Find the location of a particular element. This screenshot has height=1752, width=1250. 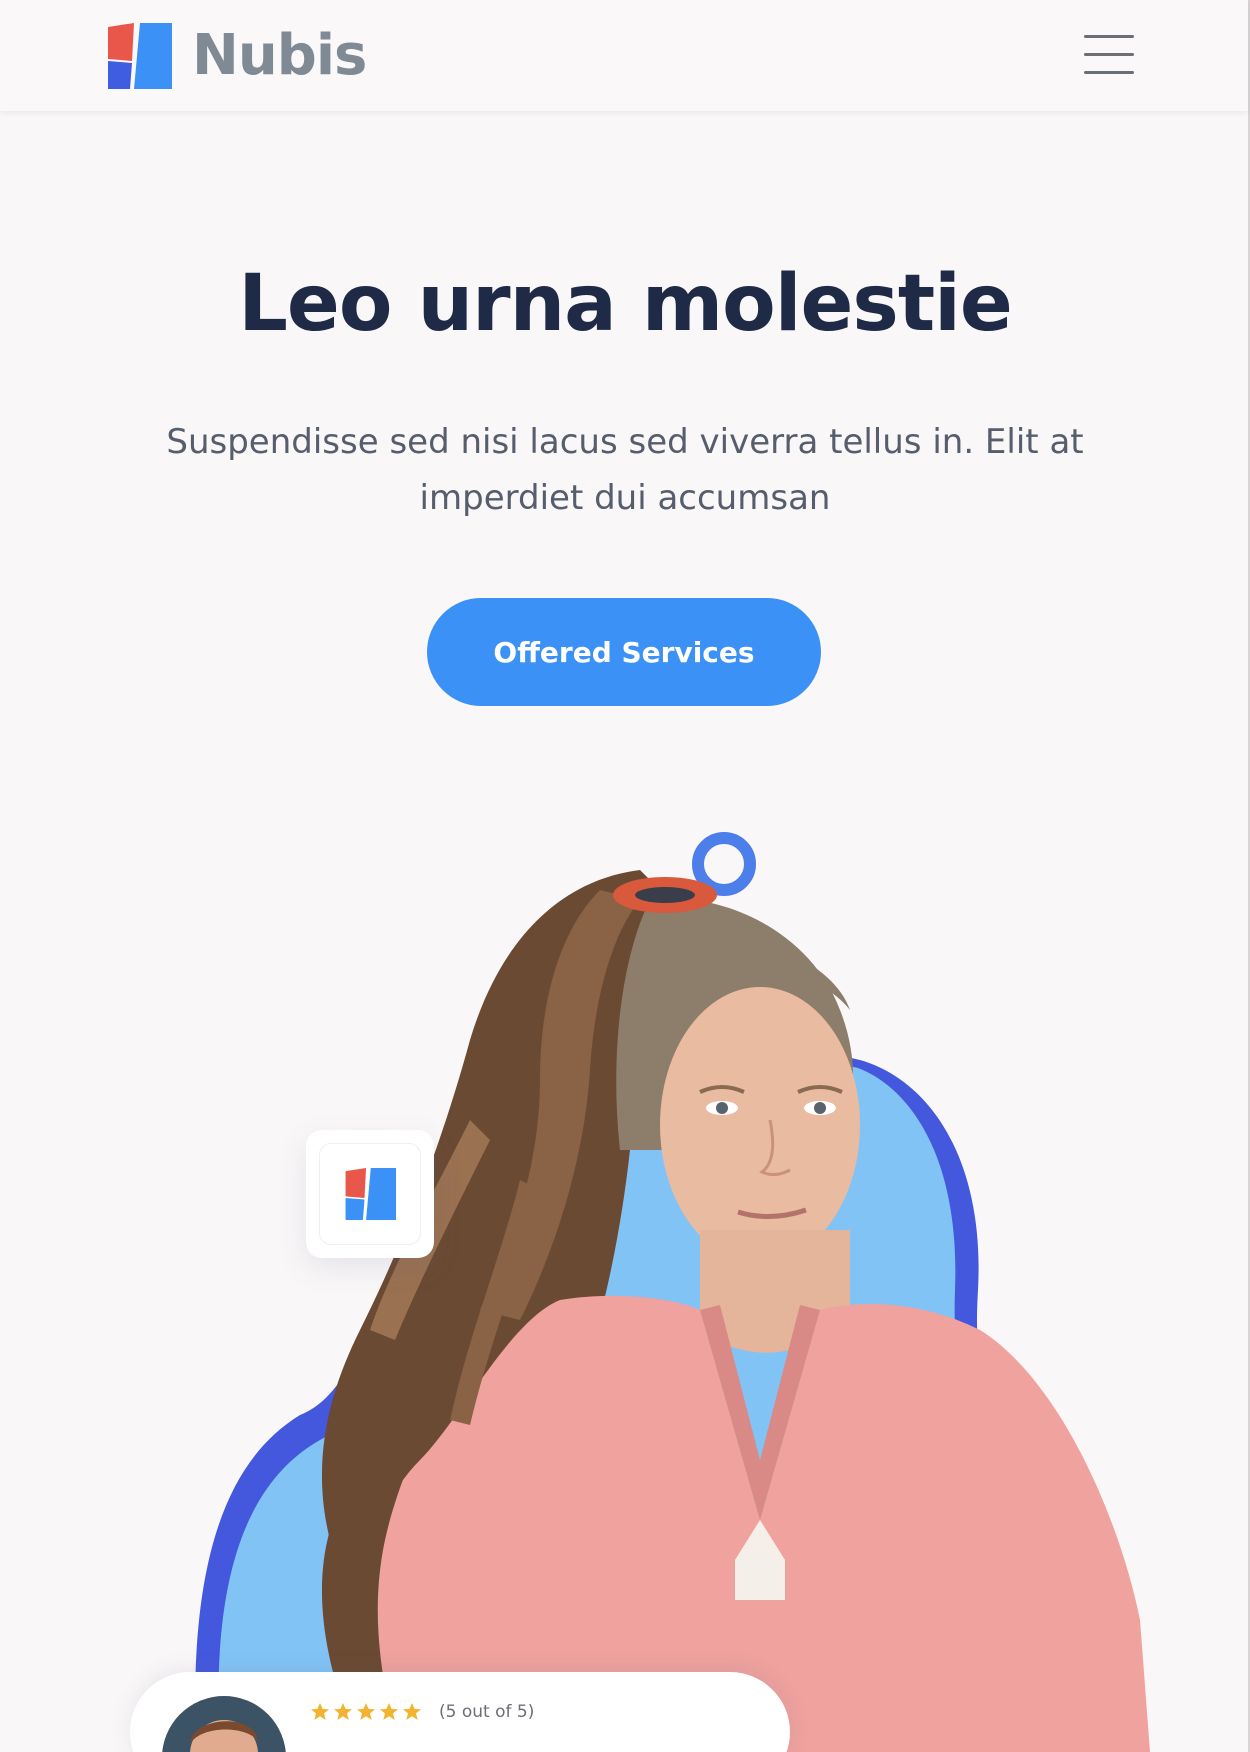

floating-logo-card is located at coordinates (370, 1194).